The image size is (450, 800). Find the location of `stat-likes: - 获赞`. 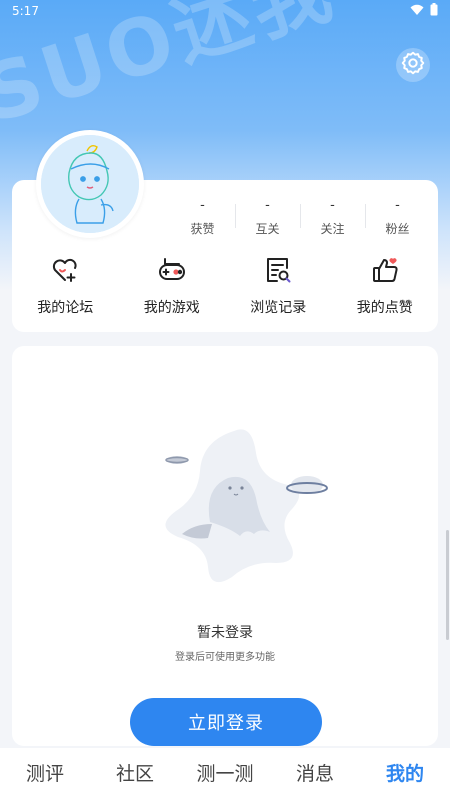

stat-likes: - 获赞 is located at coordinates (202, 218).